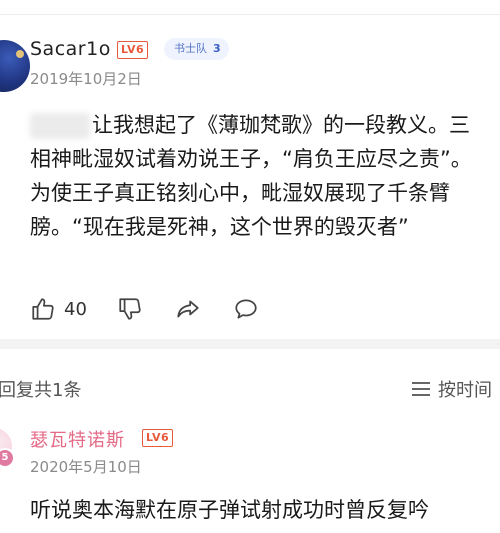 Image resolution: width=500 pixels, height=533 pixels. What do you see at coordinates (7, 458) in the screenshot?
I see `avatar-badge: 5` at bounding box center [7, 458].